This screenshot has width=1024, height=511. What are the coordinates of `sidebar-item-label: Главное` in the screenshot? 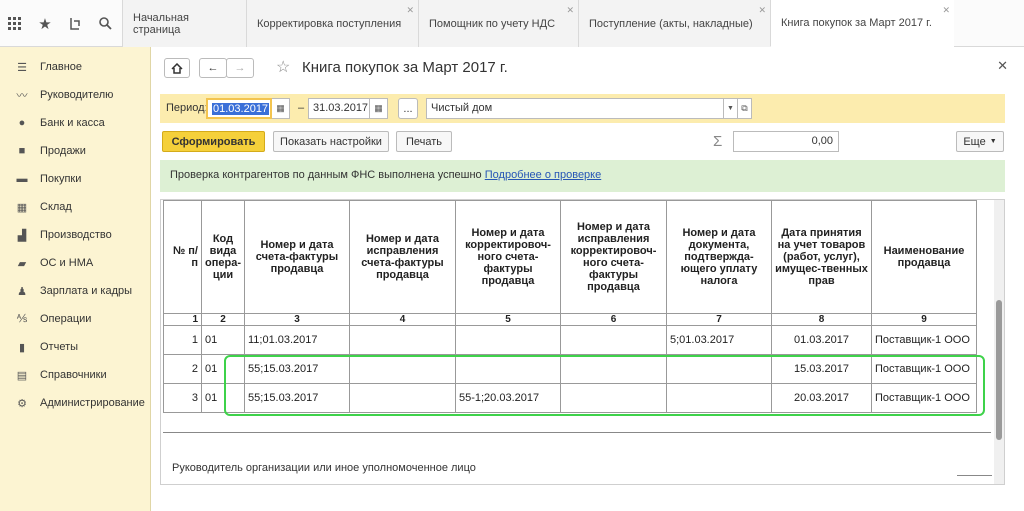 It's located at (61, 67).